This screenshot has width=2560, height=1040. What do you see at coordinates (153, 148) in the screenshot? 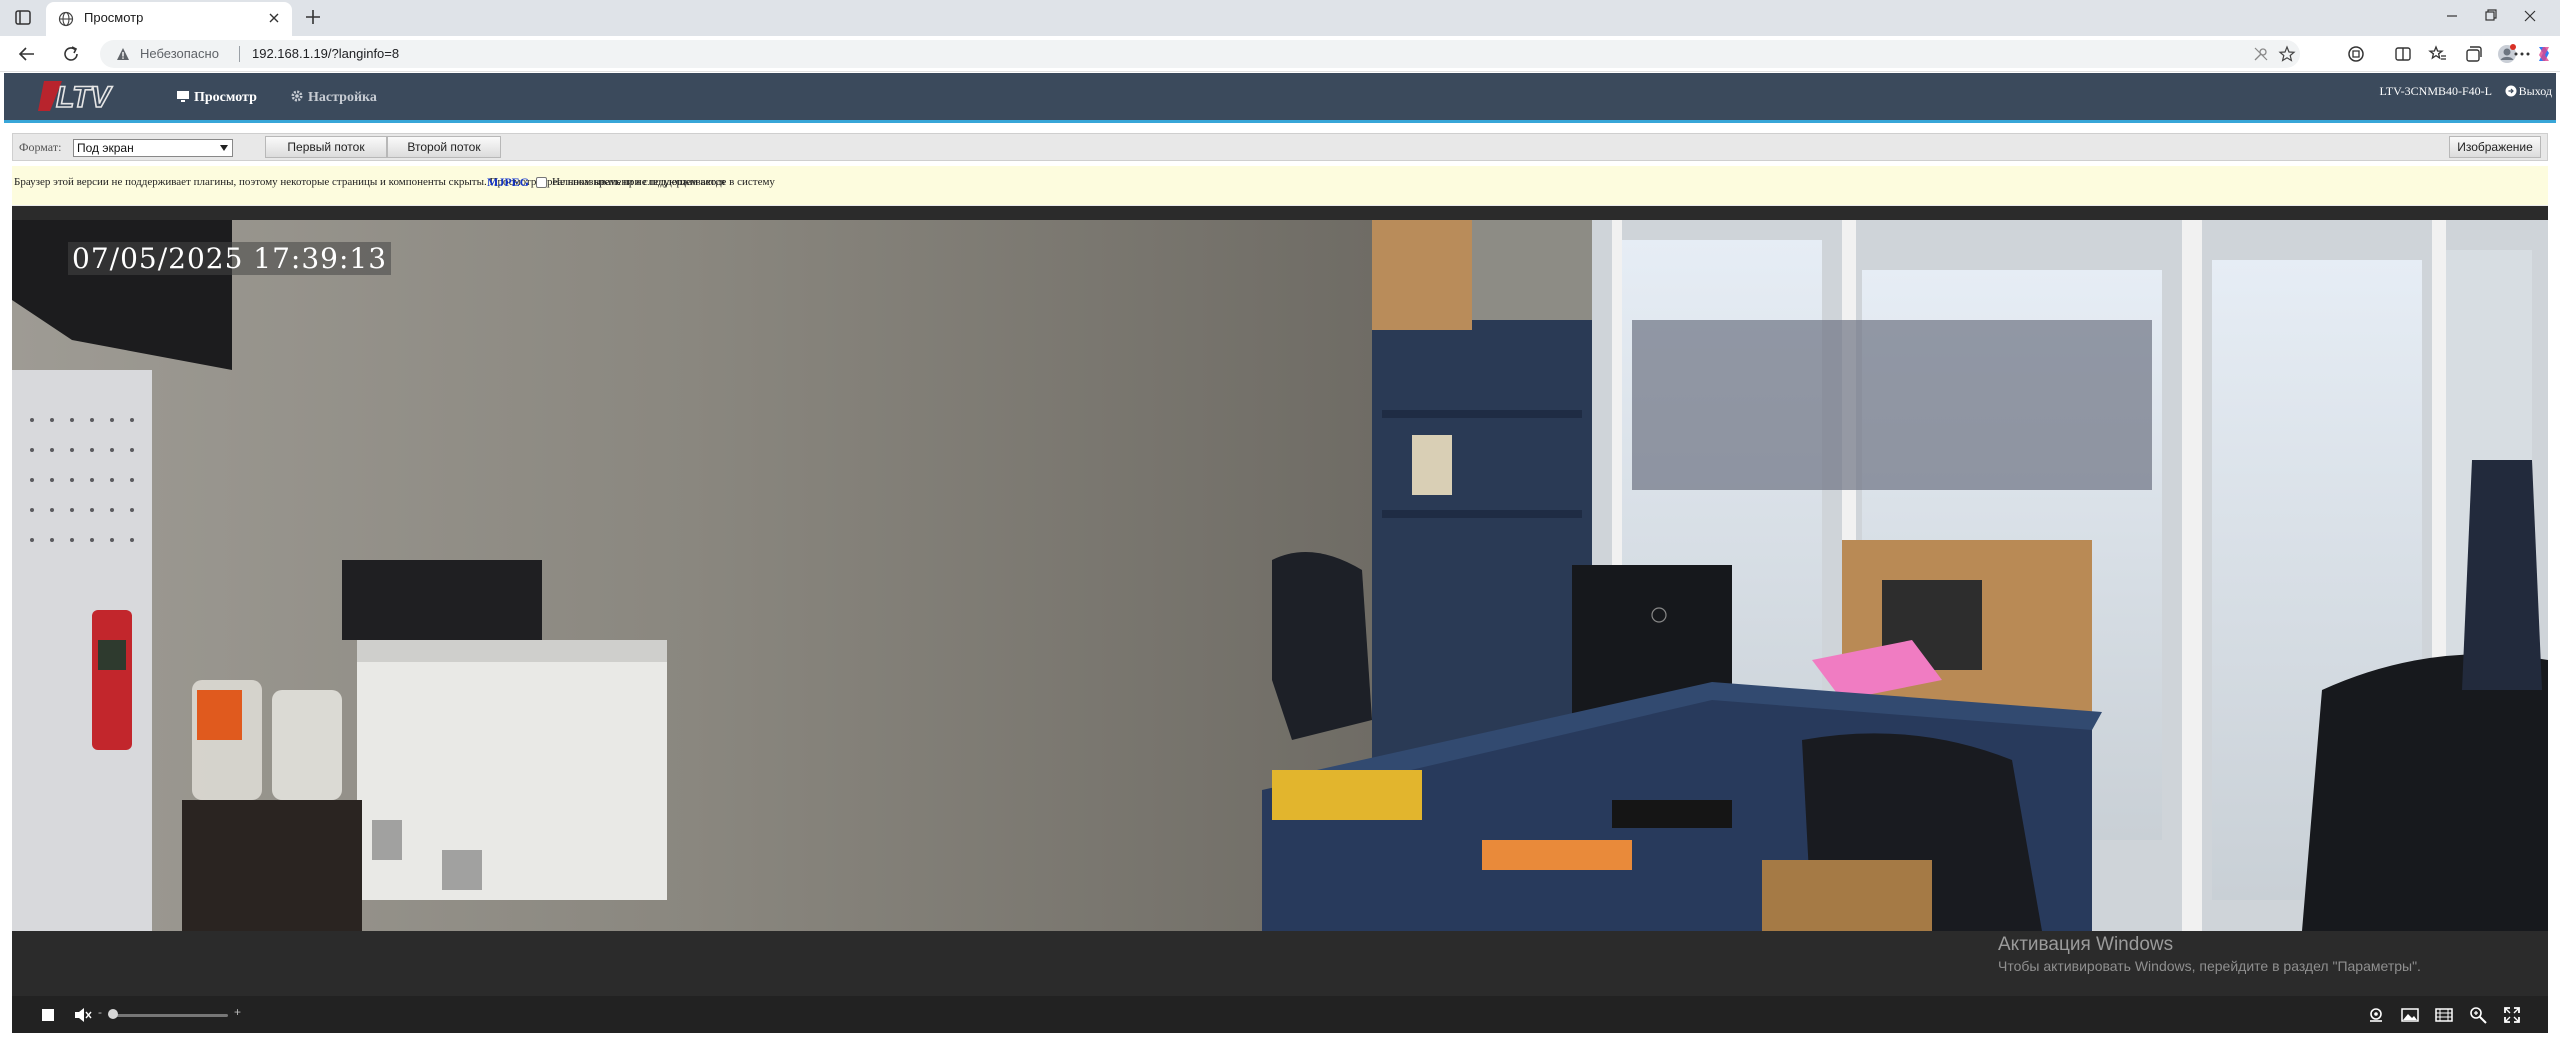
I see `format-select: Под экран` at bounding box center [153, 148].